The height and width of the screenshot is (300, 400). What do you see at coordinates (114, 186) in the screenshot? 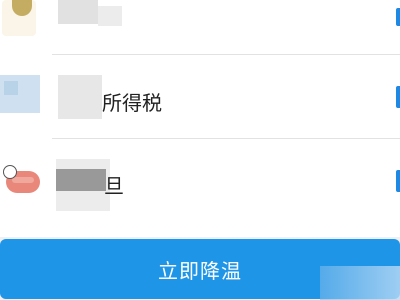
I see `app-name: 旦` at bounding box center [114, 186].